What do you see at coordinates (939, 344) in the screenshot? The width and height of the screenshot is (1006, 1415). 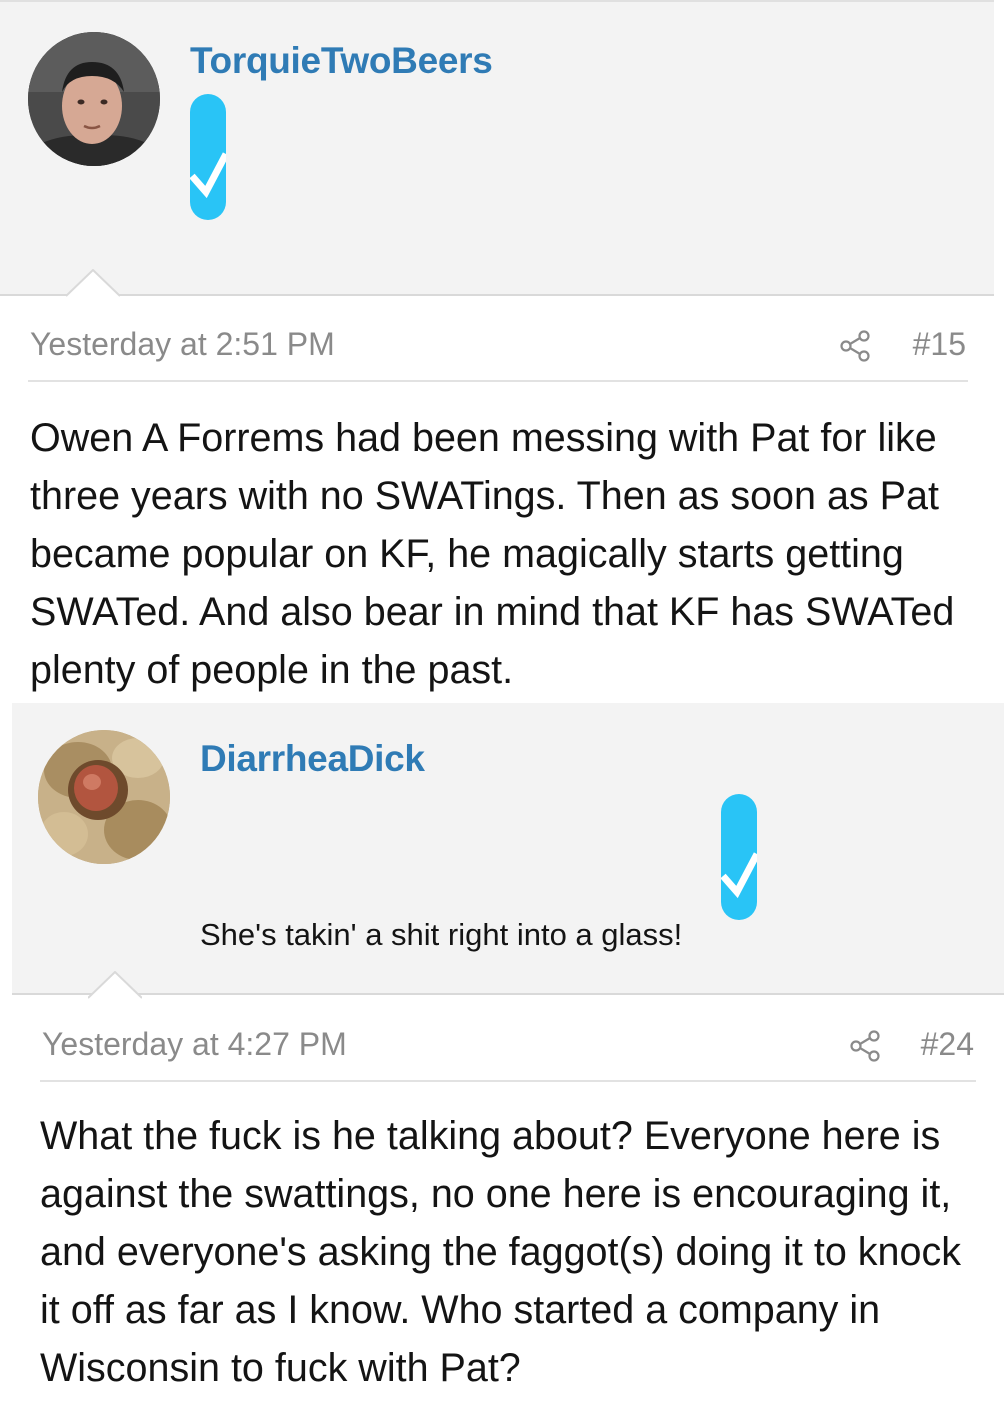 I see `post-number-link: #15` at bounding box center [939, 344].